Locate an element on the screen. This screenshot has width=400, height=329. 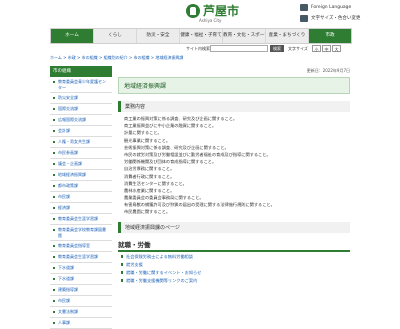
search-label: サイト内検索 is located at coordinates (198, 48).